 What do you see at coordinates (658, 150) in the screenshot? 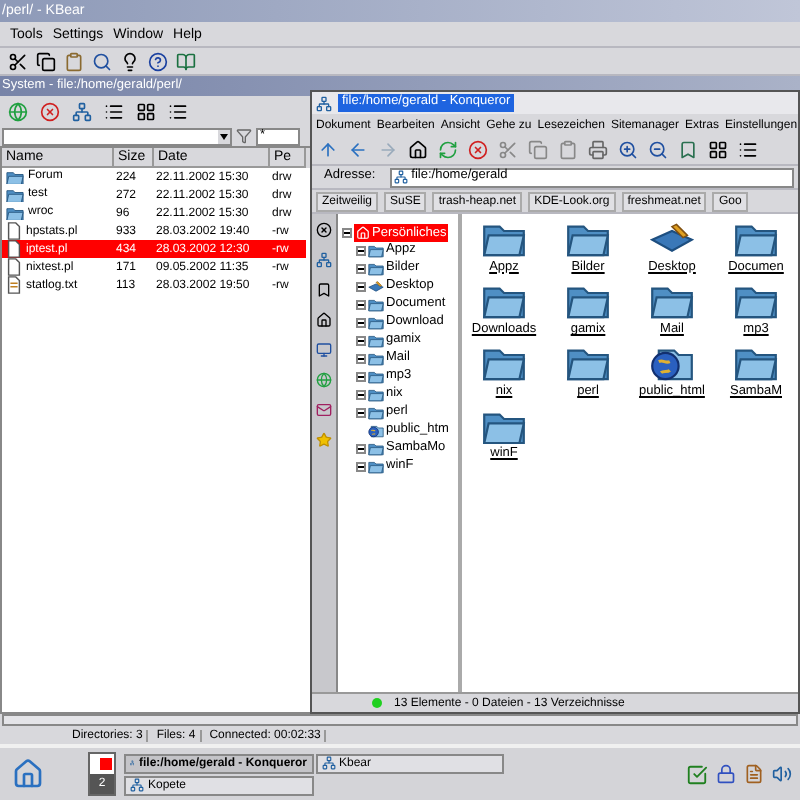
I see `zoom-out-icon` at bounding box center [658, 150].